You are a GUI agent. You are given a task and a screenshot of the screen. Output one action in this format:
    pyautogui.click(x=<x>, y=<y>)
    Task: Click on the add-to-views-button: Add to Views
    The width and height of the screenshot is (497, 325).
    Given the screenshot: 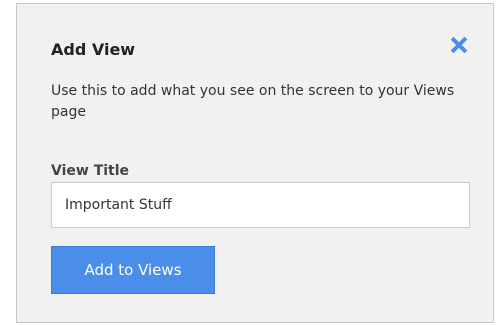 What is the action you would take?
    pyautogui.click(x=133, y=270)
    